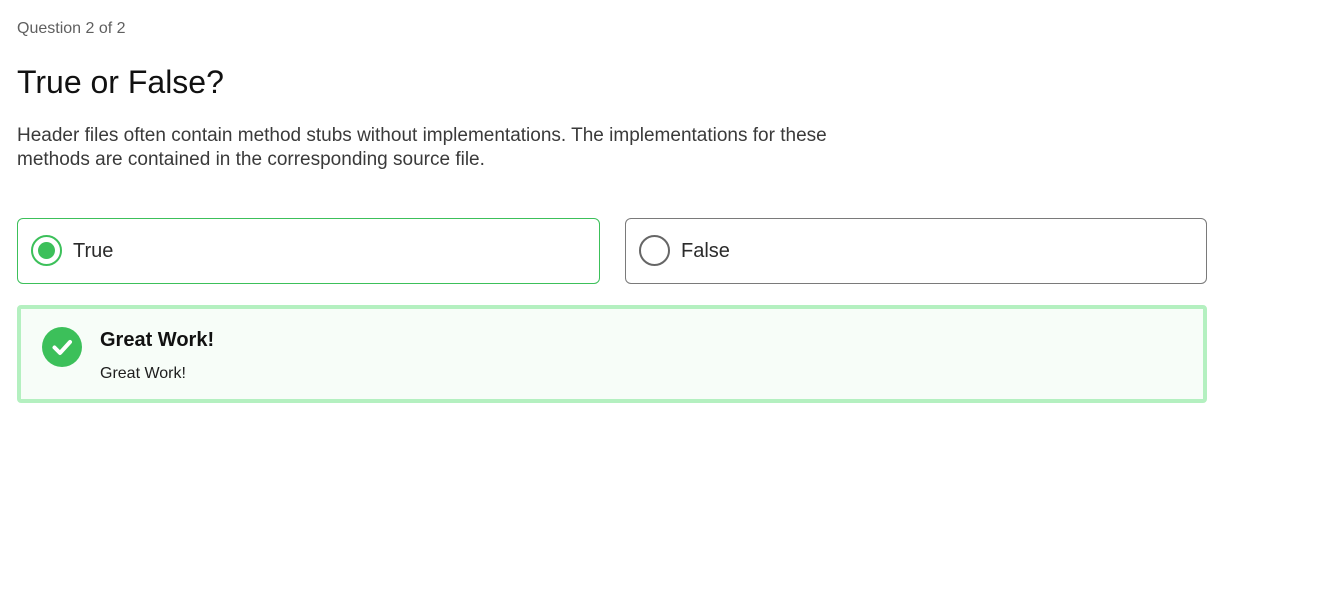  What do you see at coordinates (62, 347) in the screenshot?
I see `check-circle-icon` at bounding box center [62, 347].